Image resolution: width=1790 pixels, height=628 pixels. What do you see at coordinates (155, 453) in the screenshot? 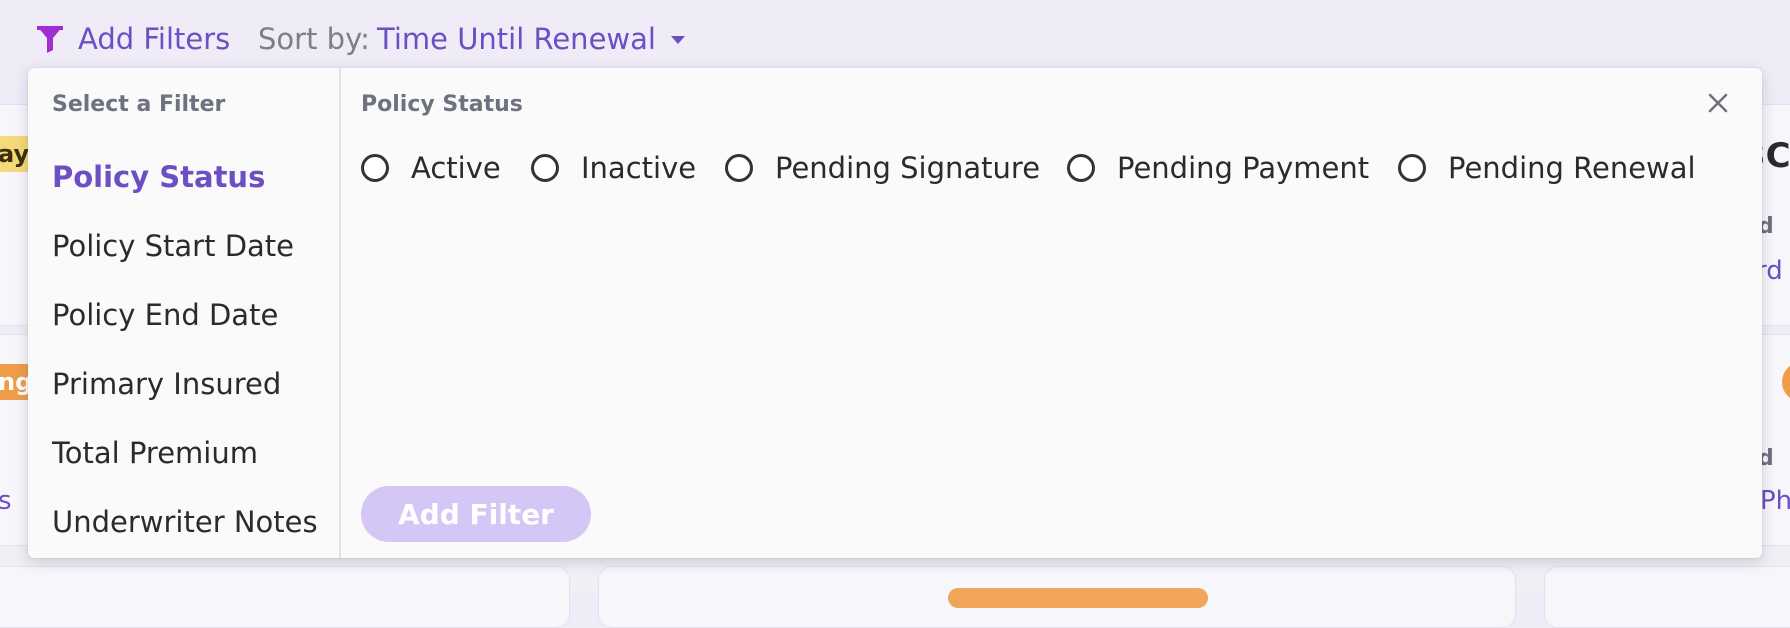
I see `sidebar-item-total-premium: Total Premium` at bounding box center [155, 453].